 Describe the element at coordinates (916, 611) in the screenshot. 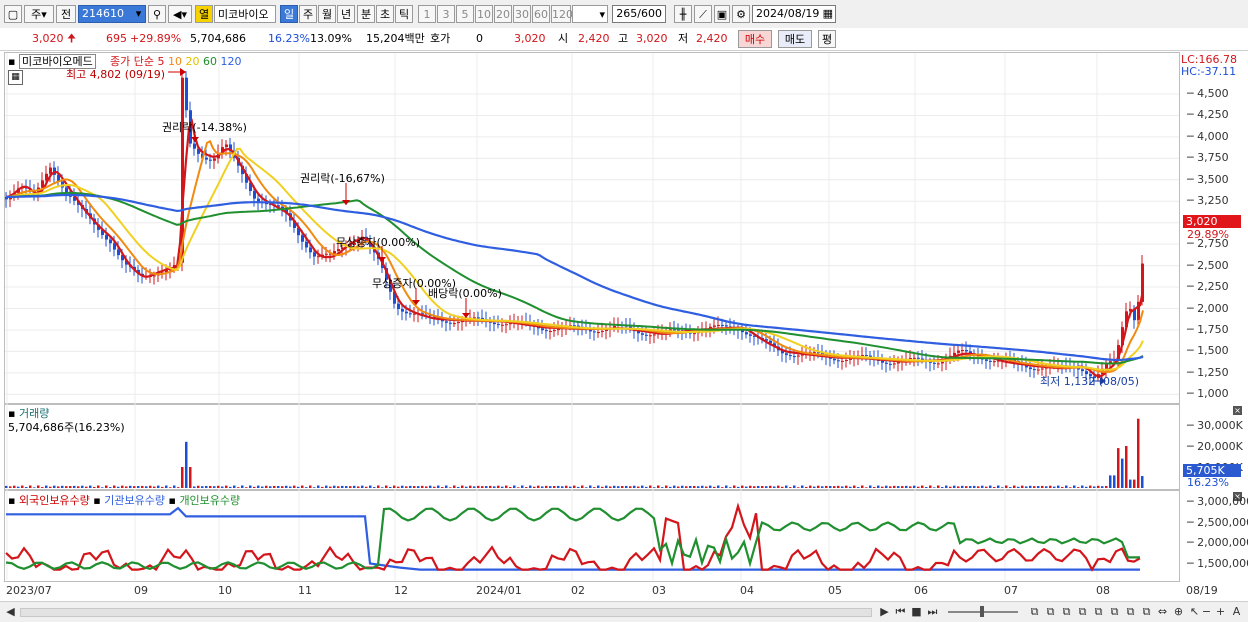

I see `stop-icon: ■` at that location.